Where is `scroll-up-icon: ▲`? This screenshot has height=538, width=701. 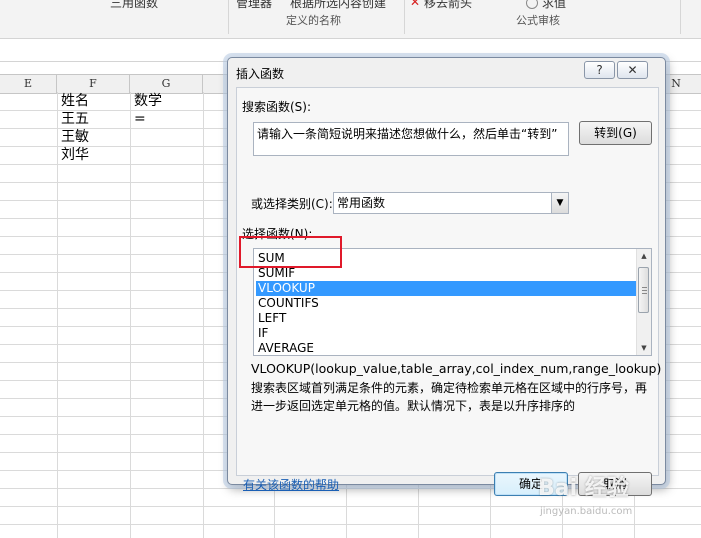 scroll-up-icon: ▲ is located at coordinates (644, 256).